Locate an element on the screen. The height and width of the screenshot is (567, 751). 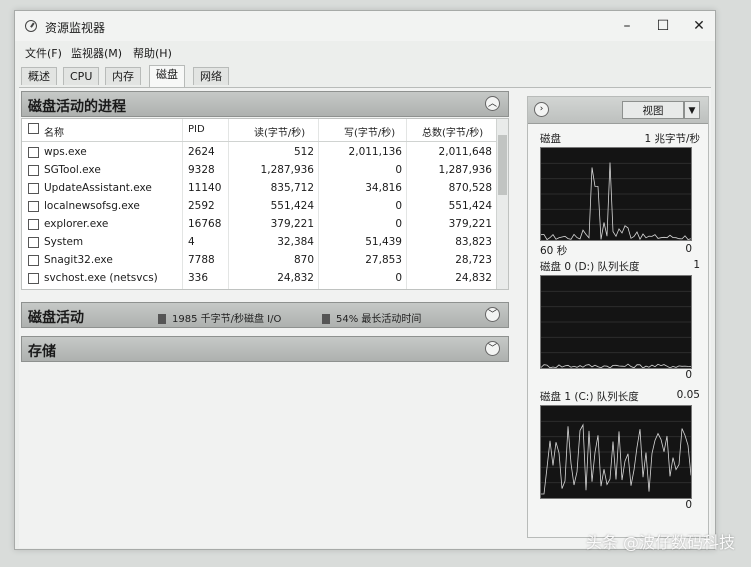
disk-graph-block: 磁盘 1 兆字节/秒 60 秒 0 is located at coordinates (618, 194).